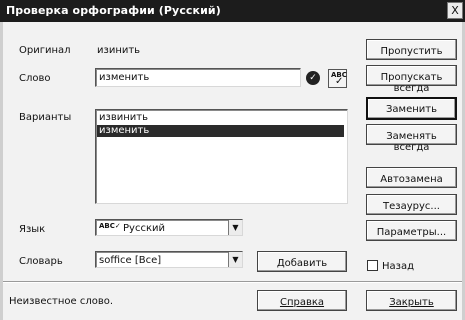 The image size is (465, 320). Describe the element at coordinates (411, 108) in the screenshot. I see `replace-button: Заменить` at that location.